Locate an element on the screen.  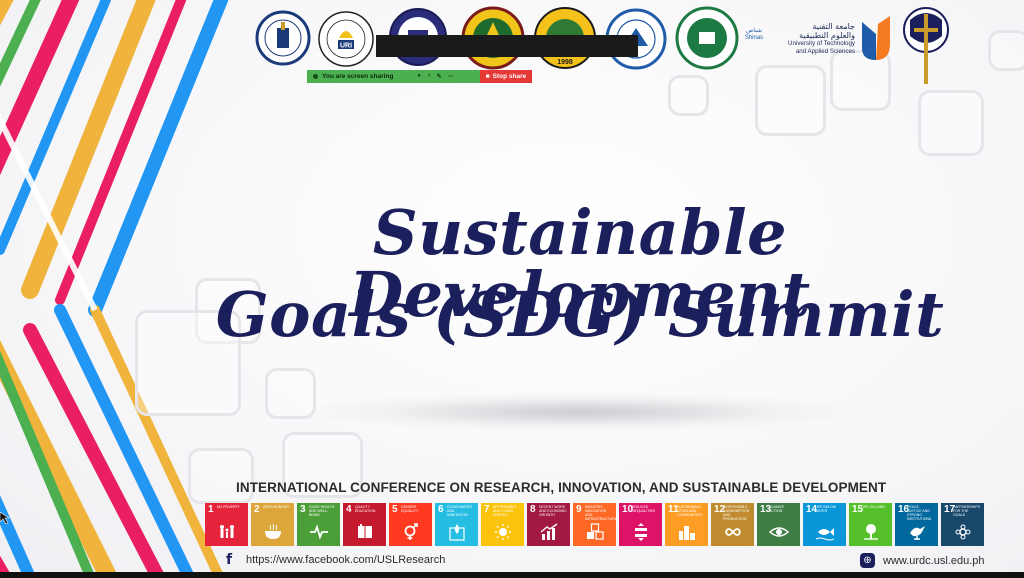
share-status-label: You are screen sharing is located at coordinates (358, 76).